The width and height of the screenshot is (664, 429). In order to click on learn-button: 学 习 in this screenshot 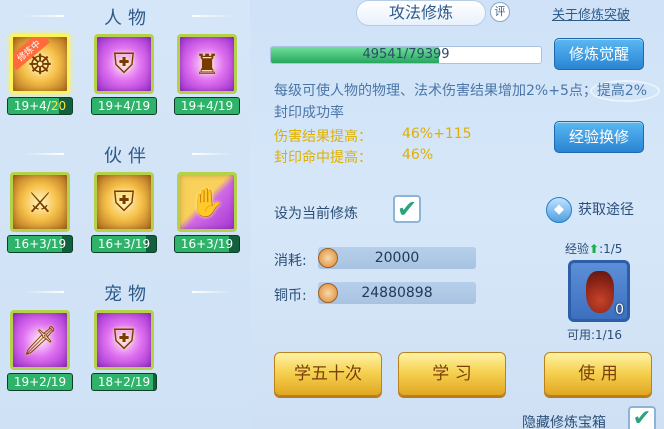, I will do `click(452, 374)`.